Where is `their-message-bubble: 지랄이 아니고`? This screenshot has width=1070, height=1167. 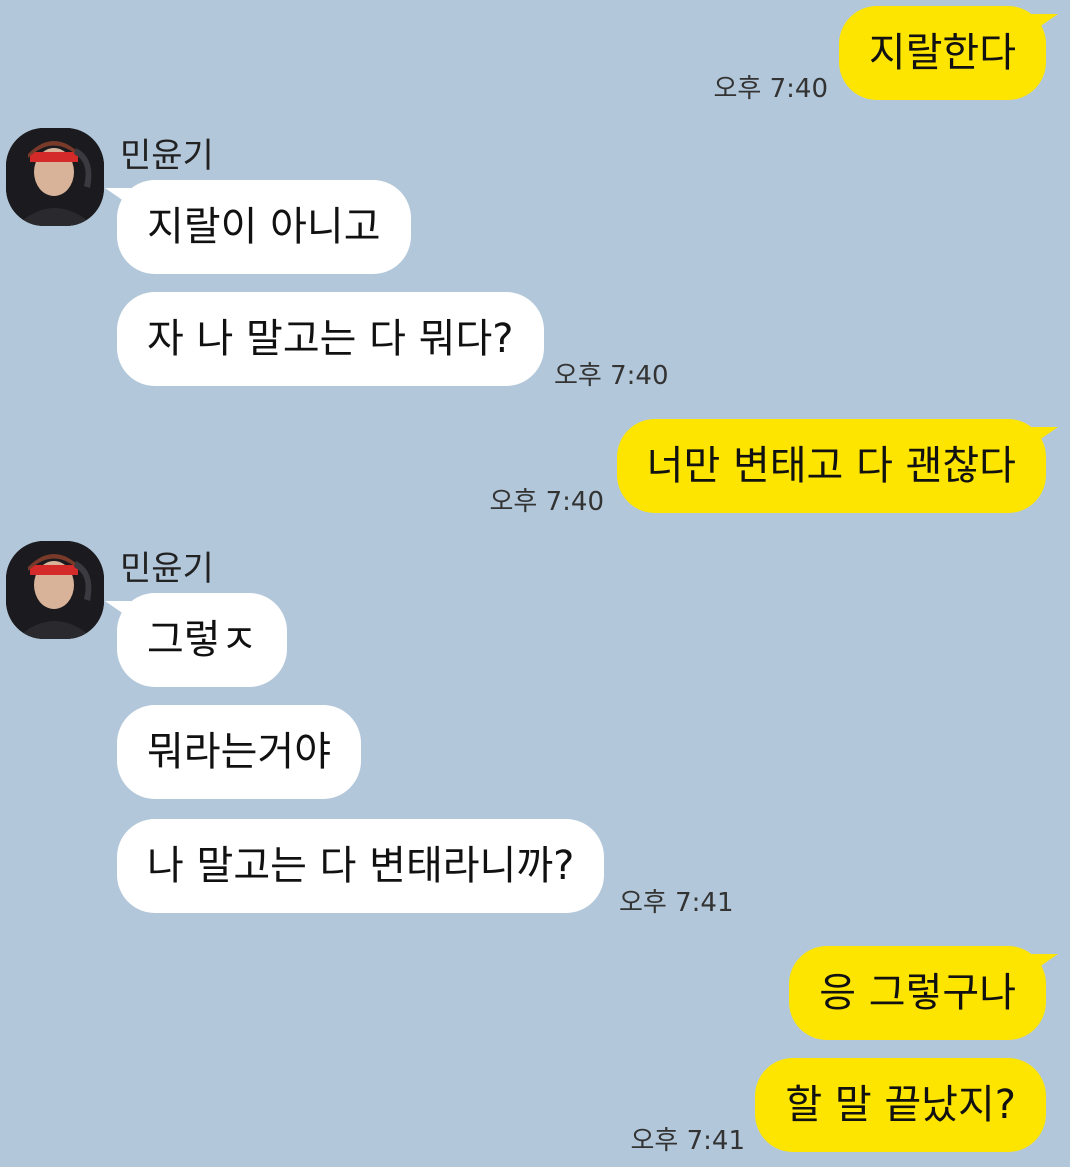 their-message-bubble: 지랄이 아니고 is located at coordinates (258, 227).